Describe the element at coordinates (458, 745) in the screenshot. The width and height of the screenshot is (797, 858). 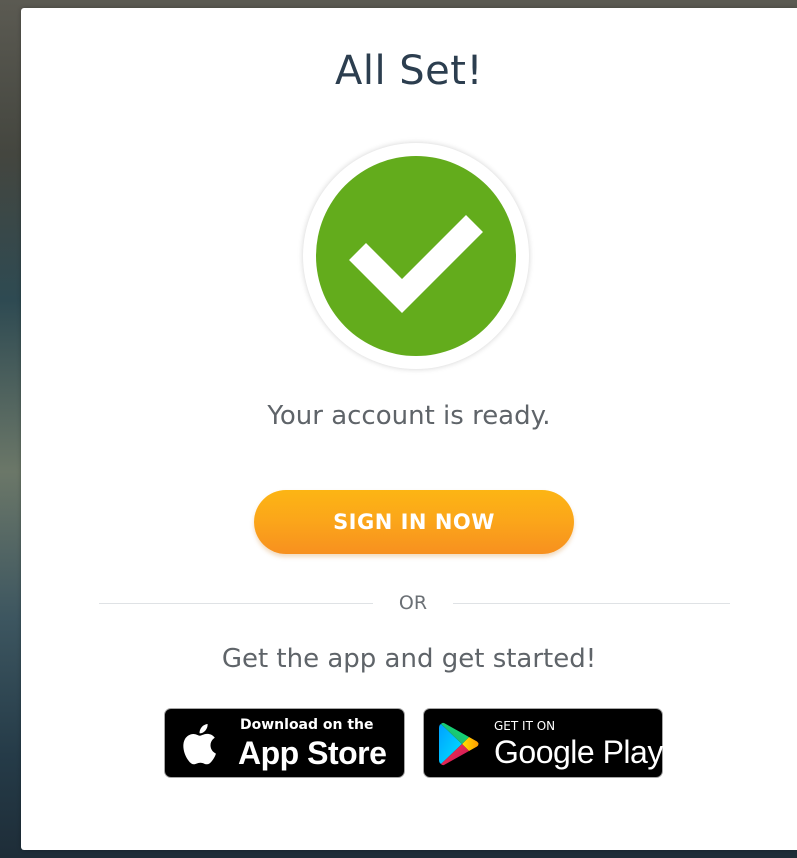
I see `google-play-logo-icon` at that location.